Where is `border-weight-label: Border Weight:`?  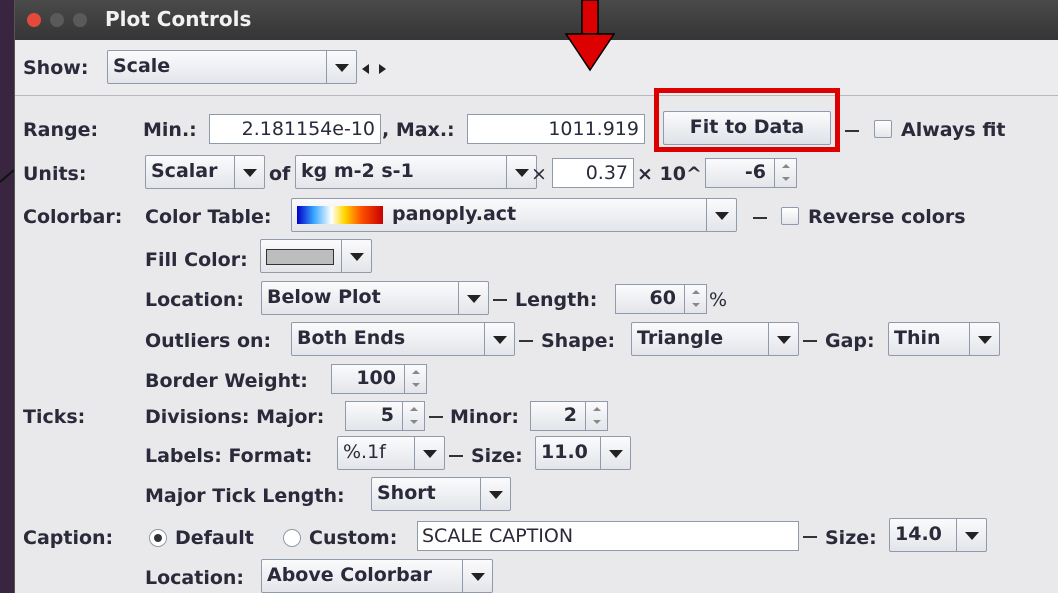 border-weight-label: Border Weight: is located at coordinates (226, 381).